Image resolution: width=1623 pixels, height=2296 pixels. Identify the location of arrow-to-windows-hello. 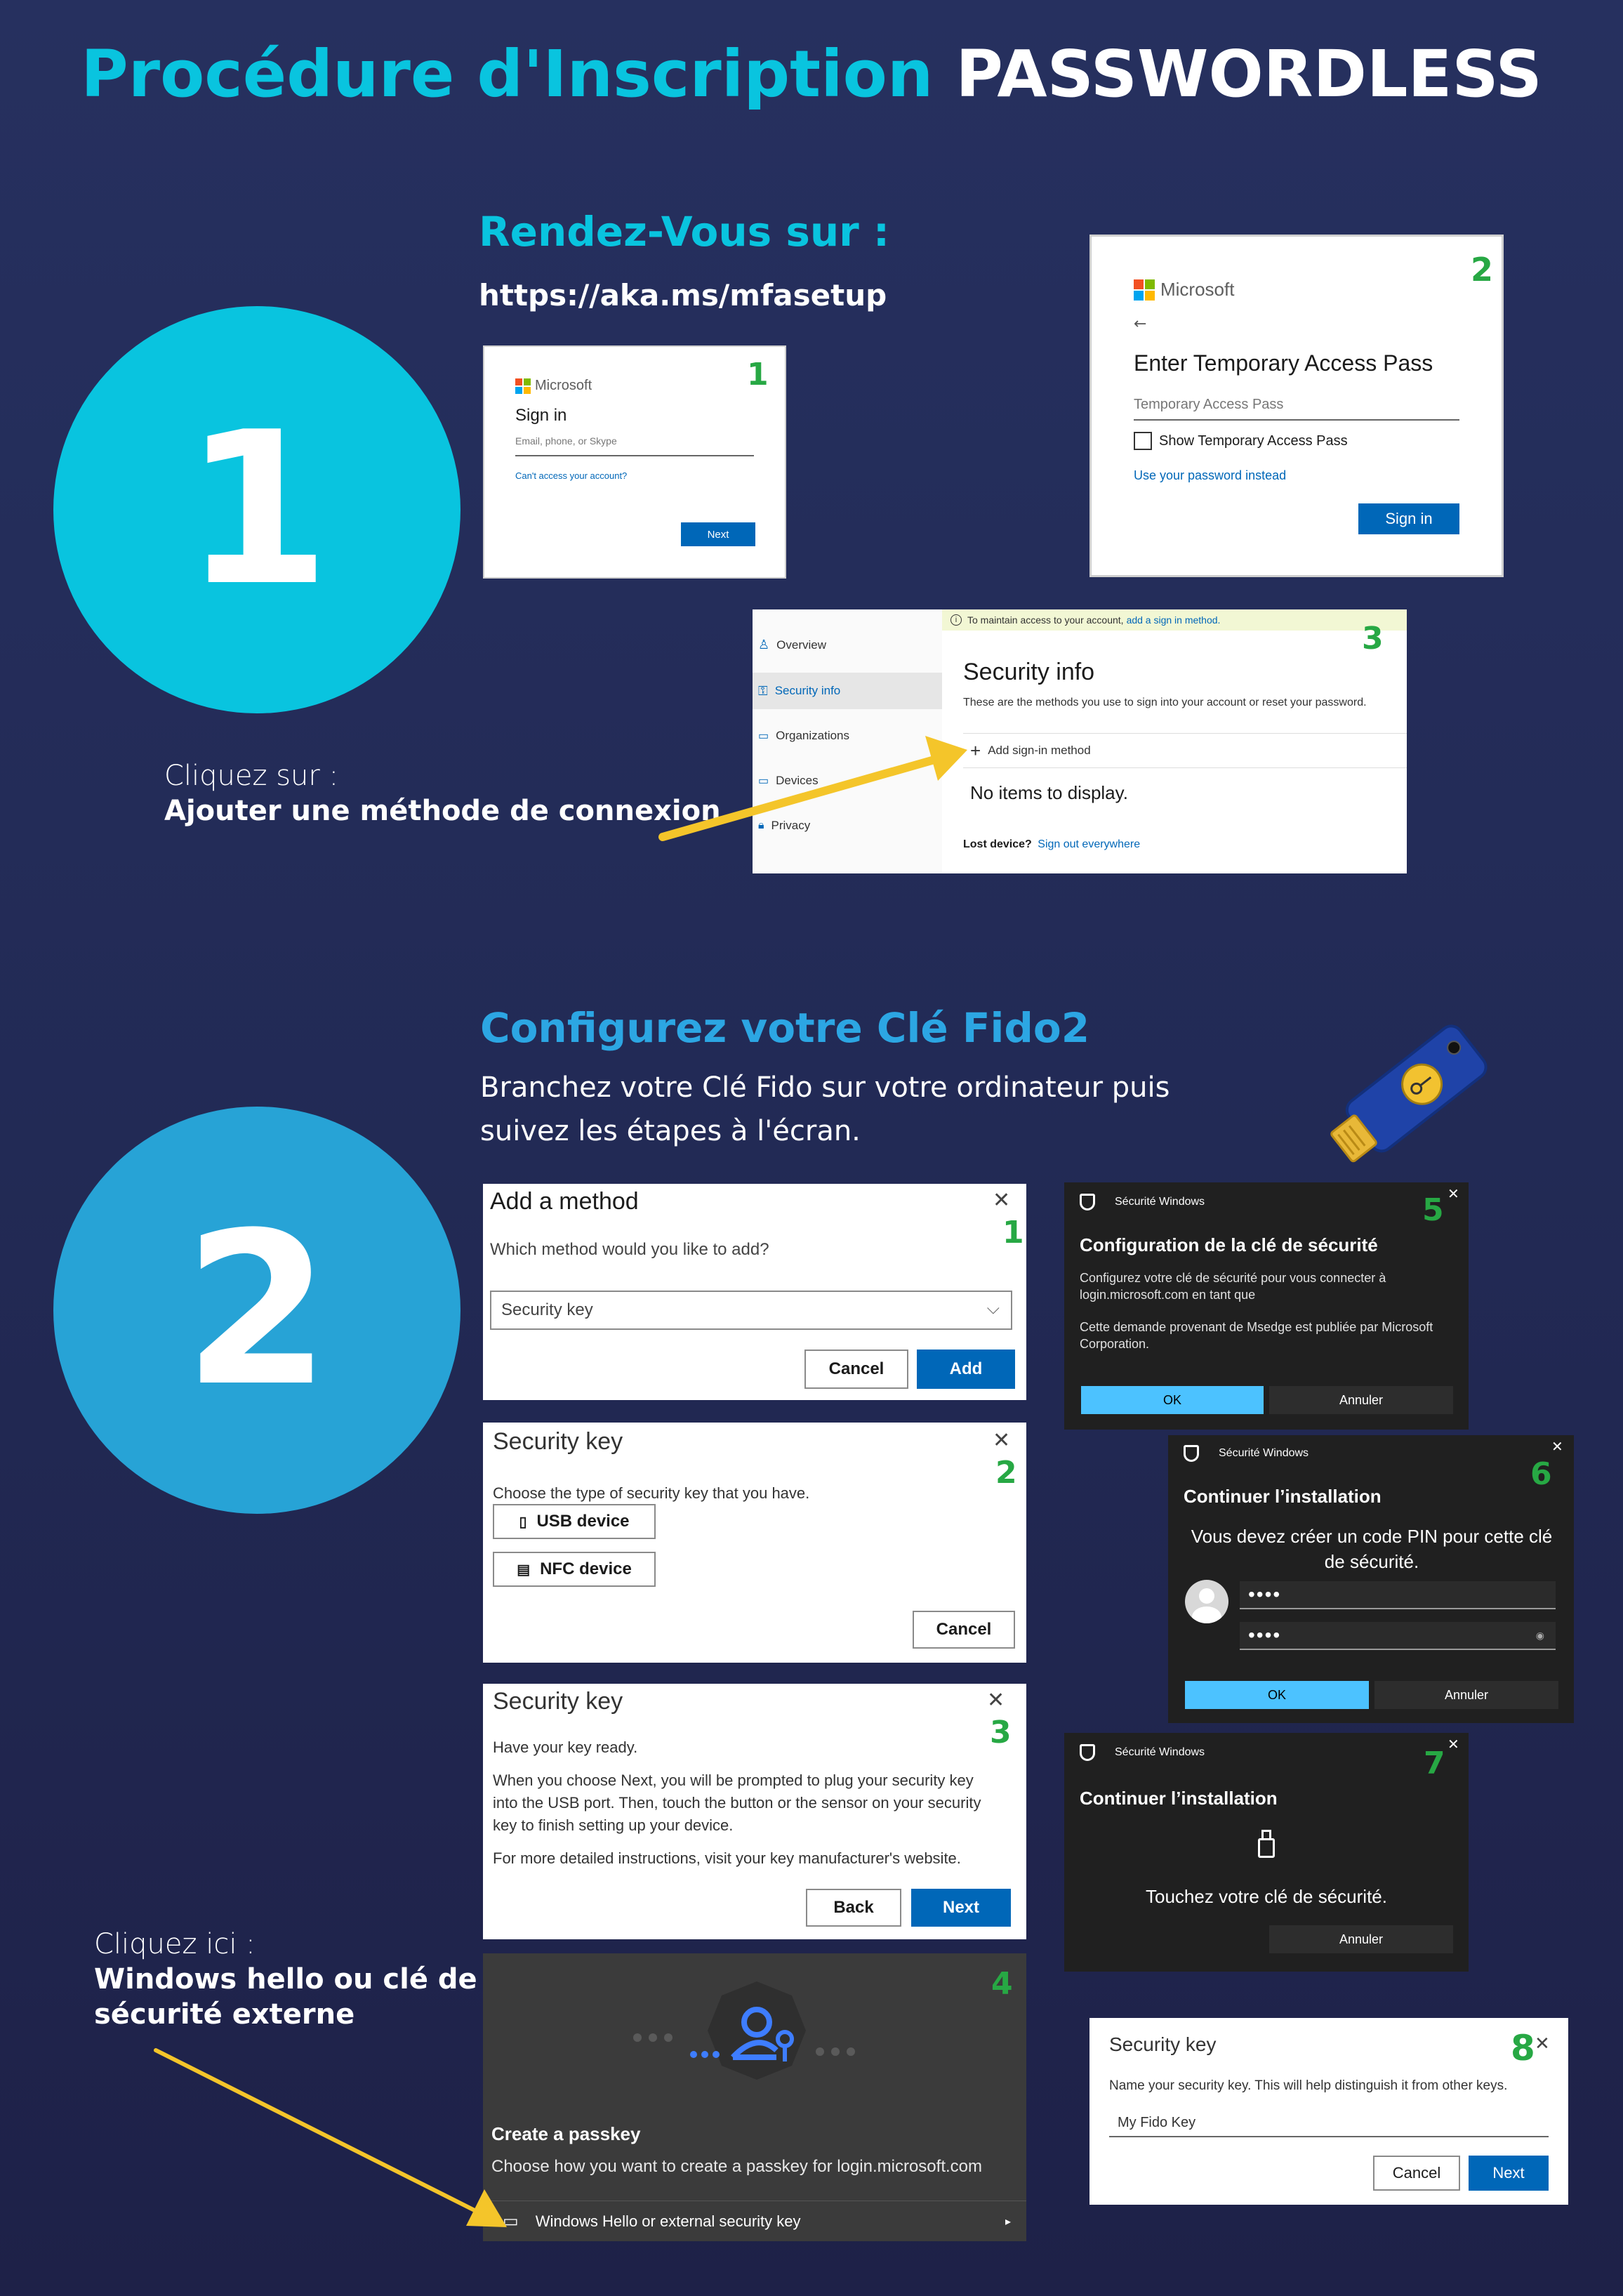
(330, 2137).